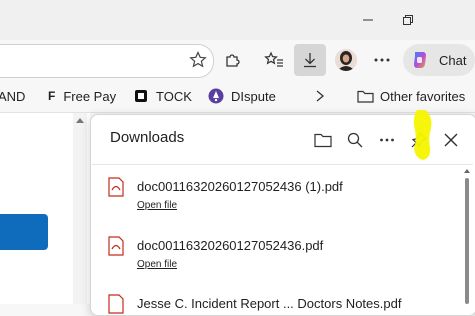  I want to click on minimize-button, so click(368, 20).